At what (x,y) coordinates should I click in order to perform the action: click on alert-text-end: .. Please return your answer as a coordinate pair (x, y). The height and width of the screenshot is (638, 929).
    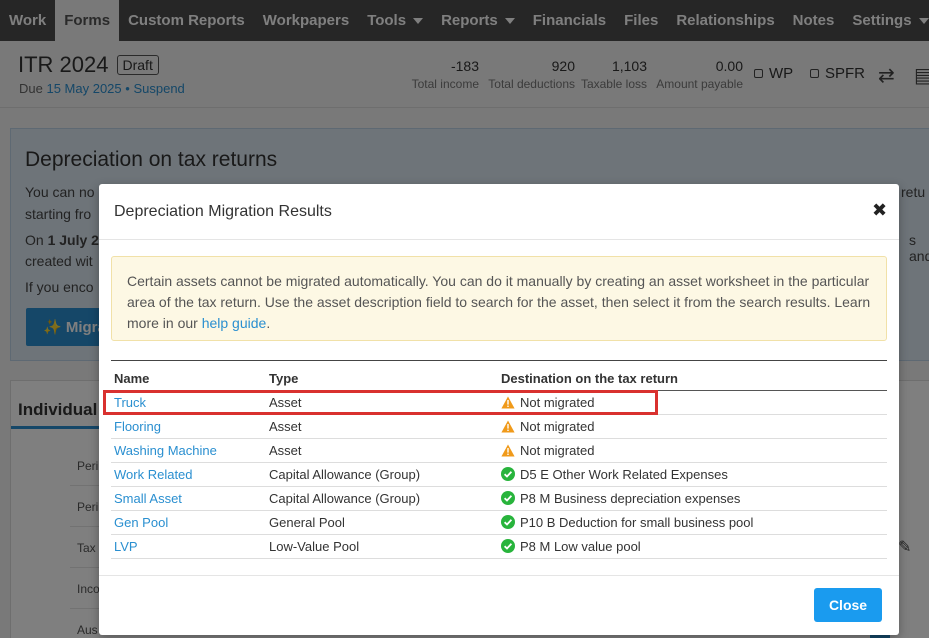
    Looking at the image, I should click on (268, 323).